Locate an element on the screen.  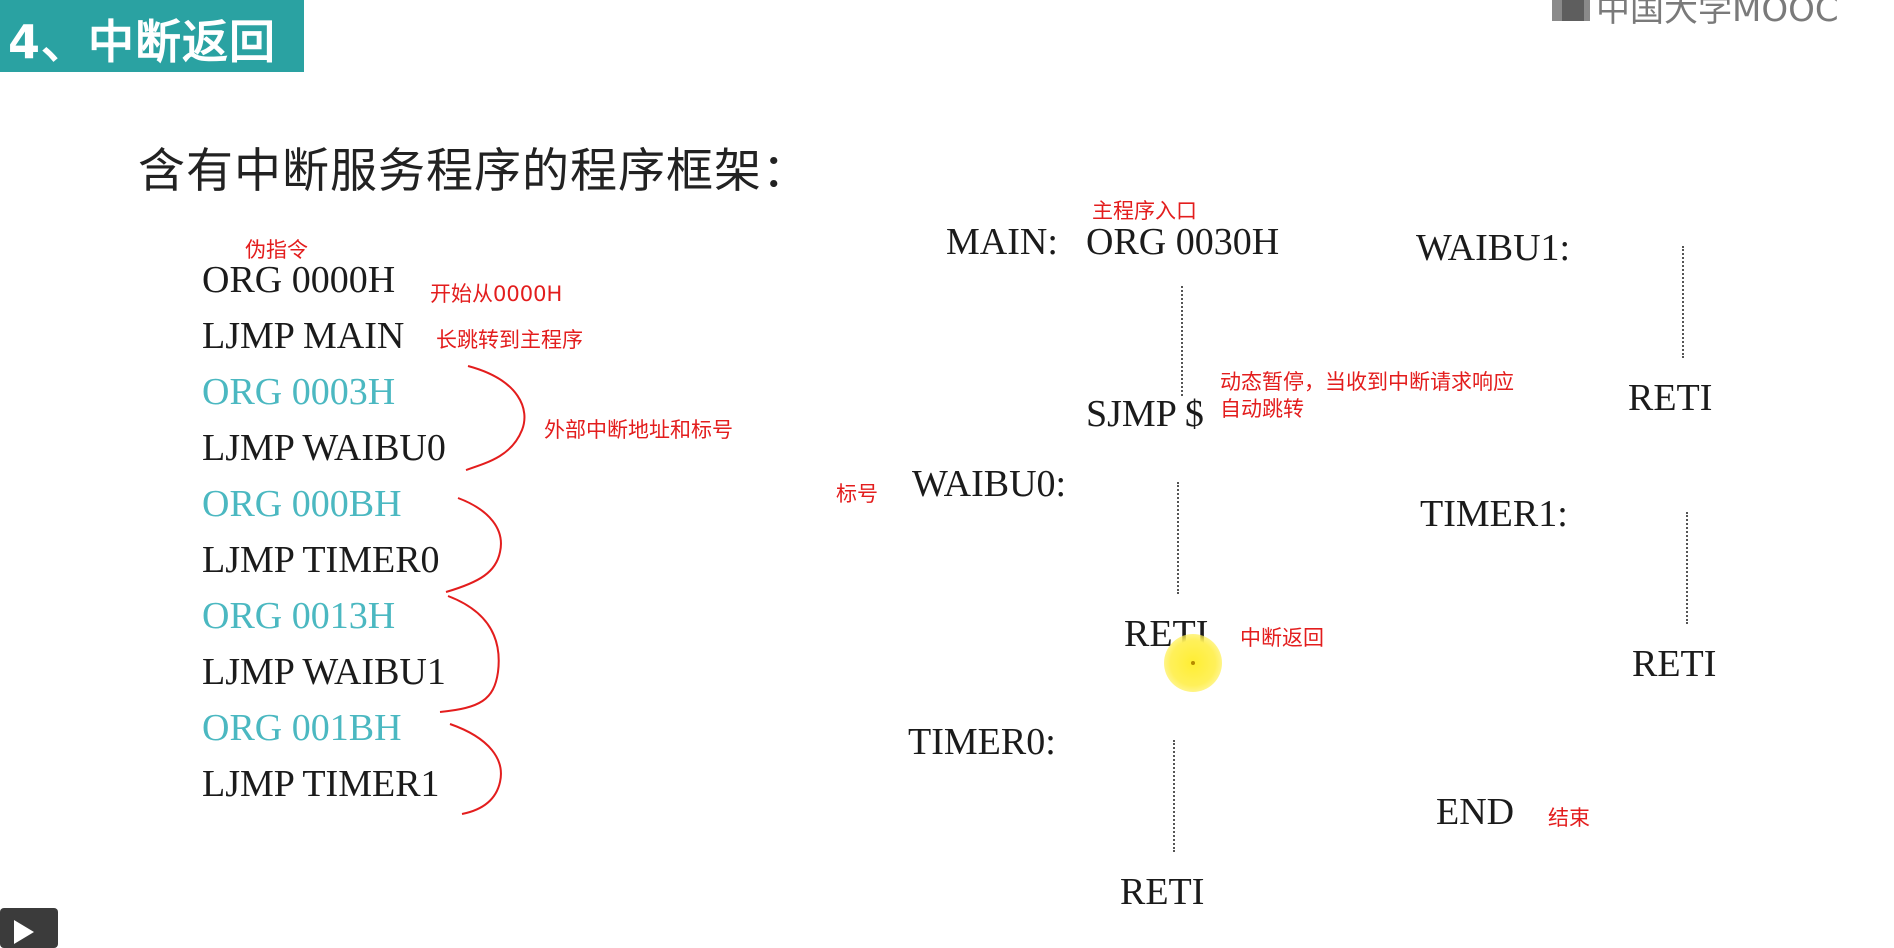
label-main: MAIN: is located at coordinates (1002, 242).